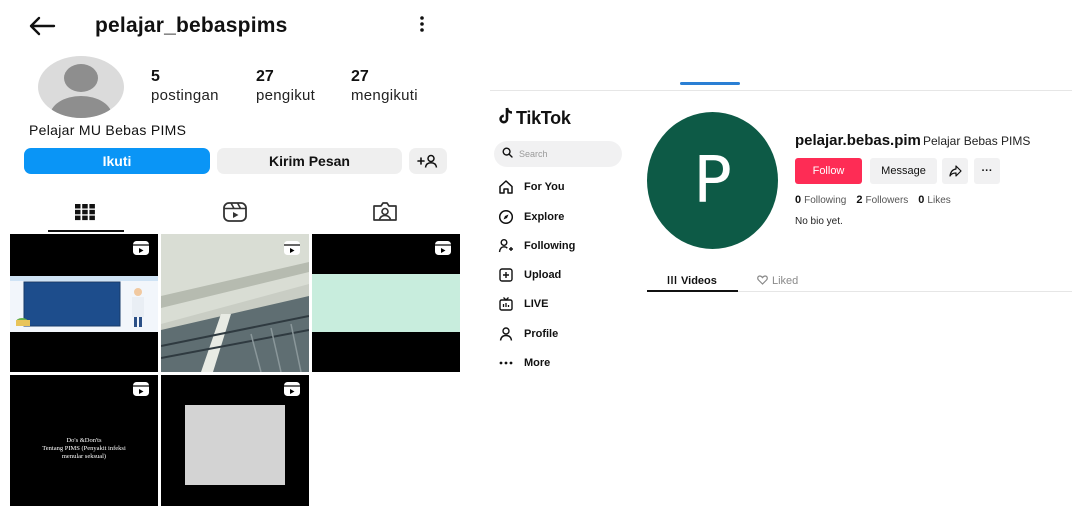  What do you see at coordinates (235, 445) in the screenshot?
I see `grey-square-image` at bounding box center [235, 445].